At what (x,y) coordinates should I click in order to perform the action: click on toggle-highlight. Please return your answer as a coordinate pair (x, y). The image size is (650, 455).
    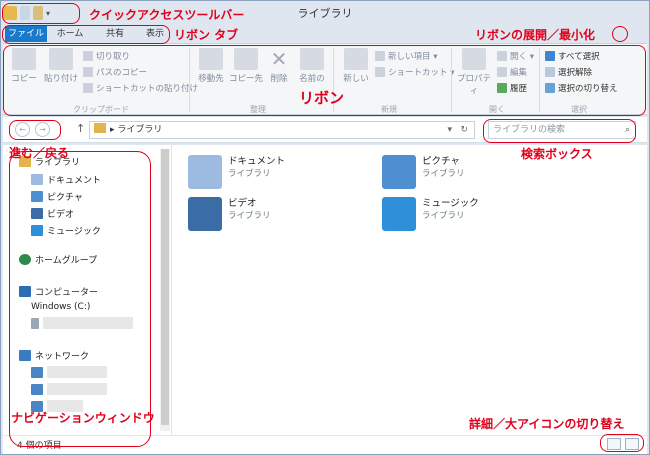
    Looking at the image, I should click on (620, 34).